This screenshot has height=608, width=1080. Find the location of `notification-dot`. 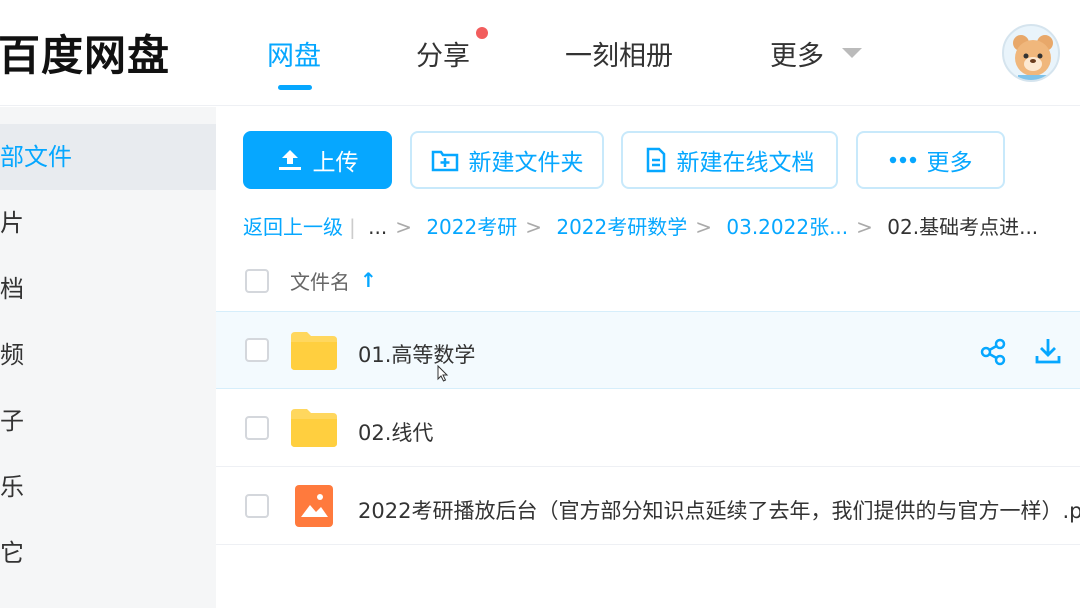

notification-dot is located at coordinates (482, 33).